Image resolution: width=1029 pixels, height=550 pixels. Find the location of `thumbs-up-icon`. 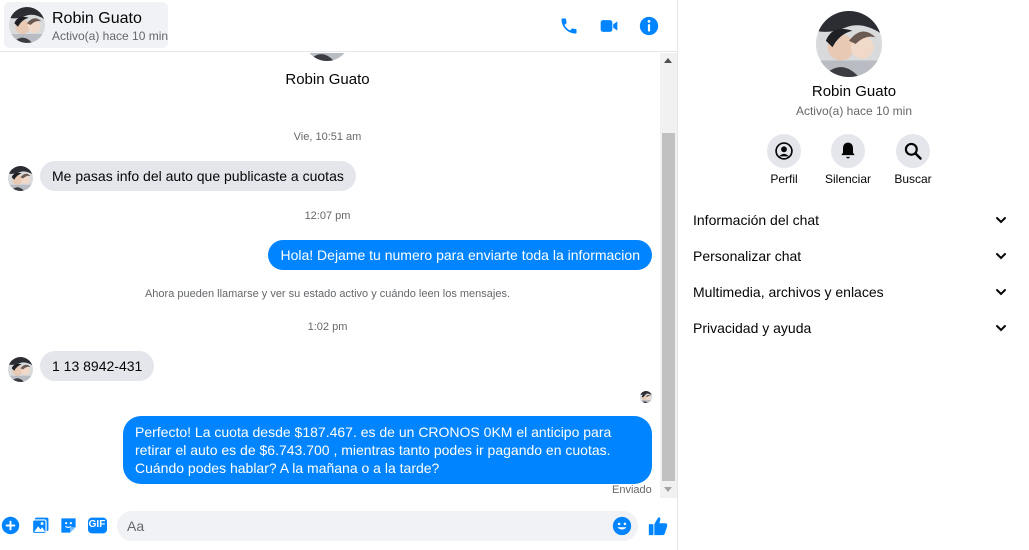

thumbs-up-icon is located at coordinates (658, 526).